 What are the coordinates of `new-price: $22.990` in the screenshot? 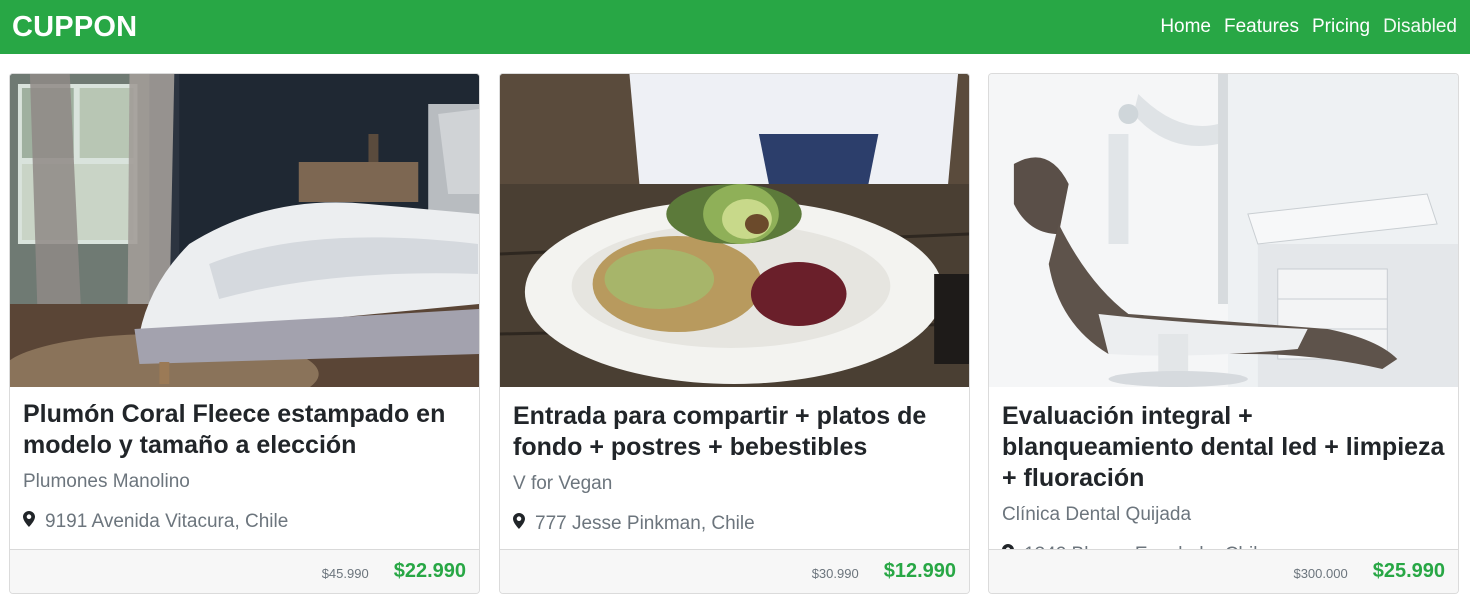 It's located at (429, 571).